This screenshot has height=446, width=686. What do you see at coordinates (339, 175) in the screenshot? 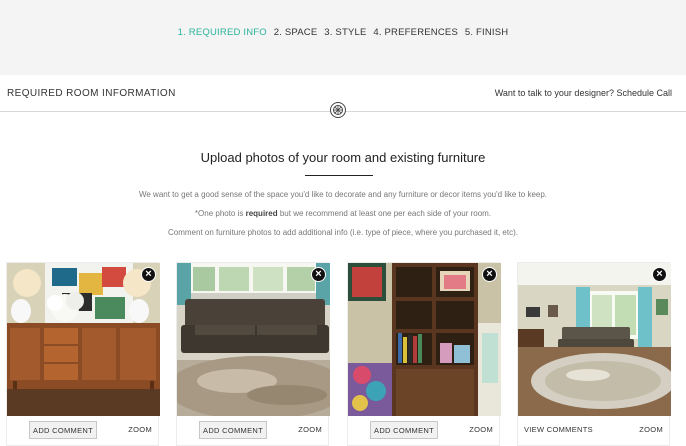
I see `heading-divider` at bounding box center [339, 175].